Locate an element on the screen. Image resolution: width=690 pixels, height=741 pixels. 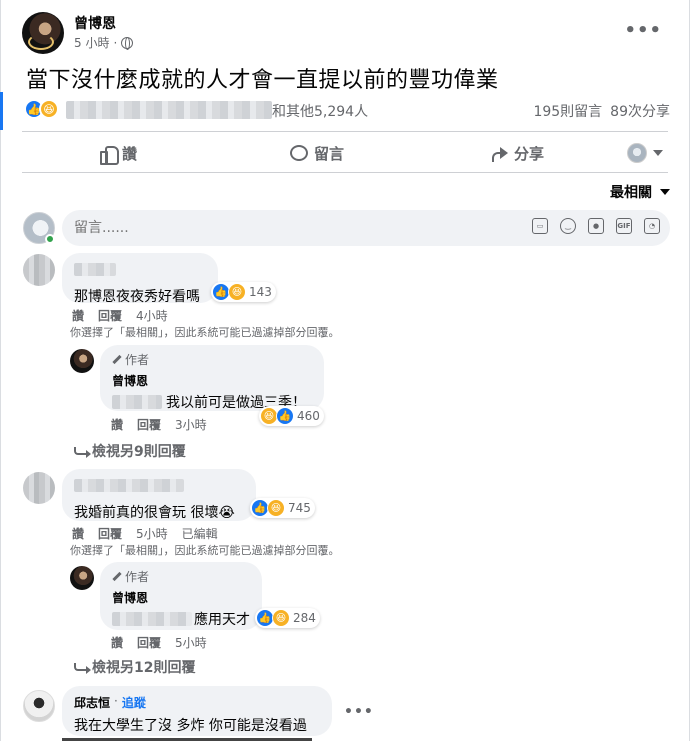
author-avatar is located at coordinates (43, 33).